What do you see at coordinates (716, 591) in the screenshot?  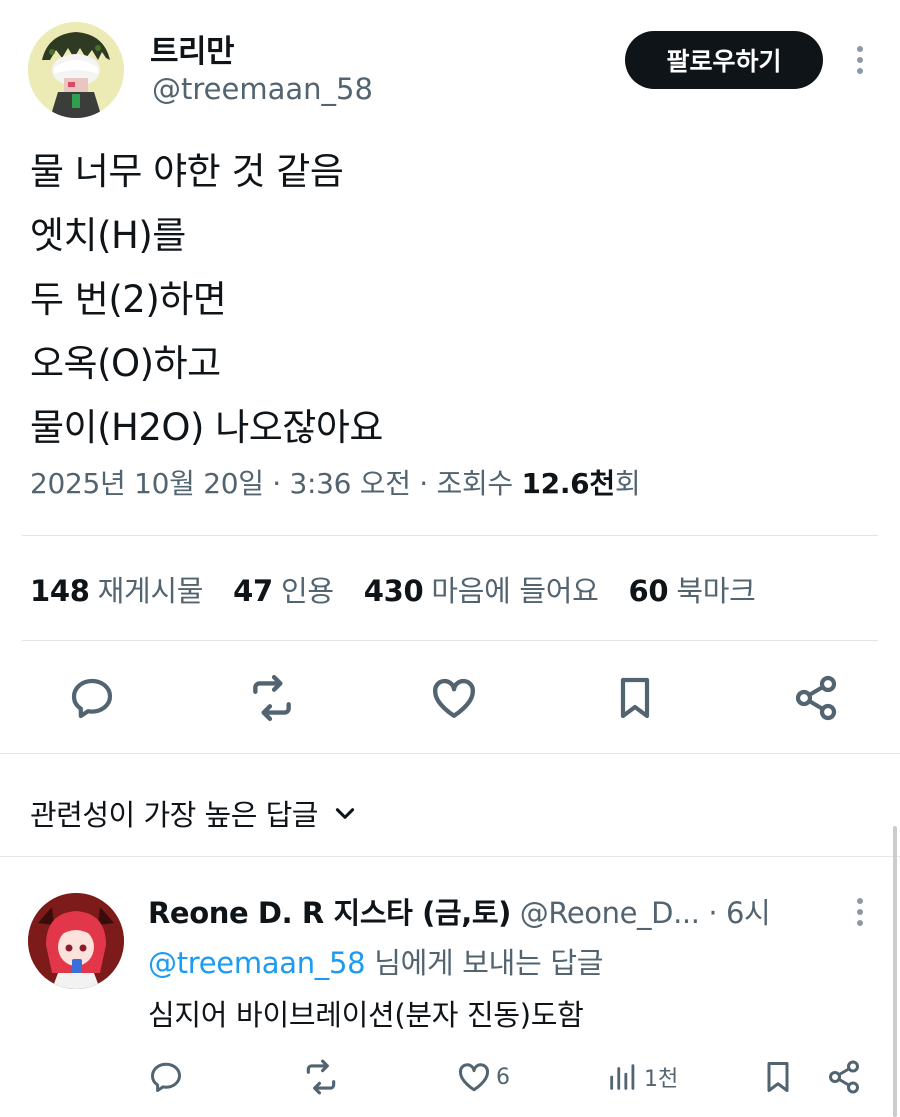 I see `stat-label: 북마크` at bounding box center [716, 591].